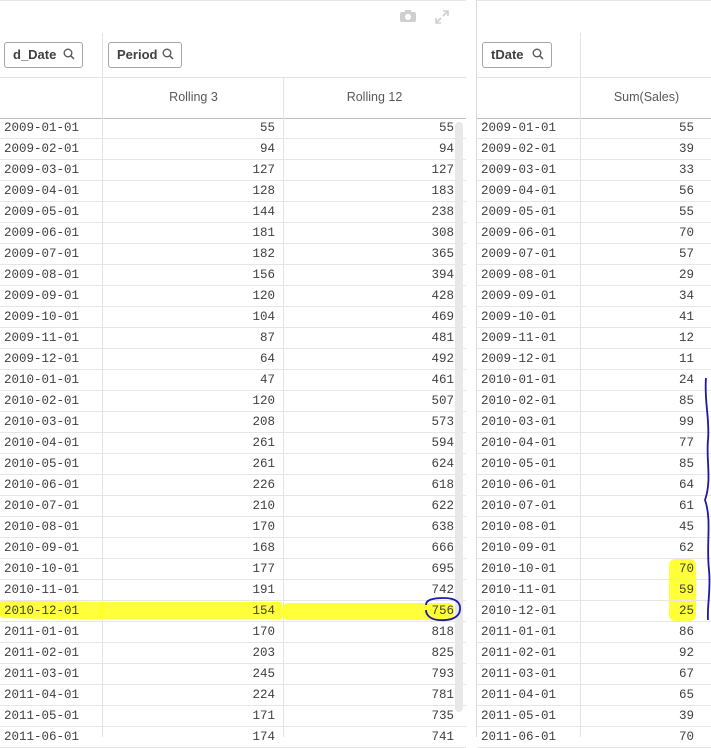  I want to click on table-row: 2010-02-01 120 507, so click(233, 401).